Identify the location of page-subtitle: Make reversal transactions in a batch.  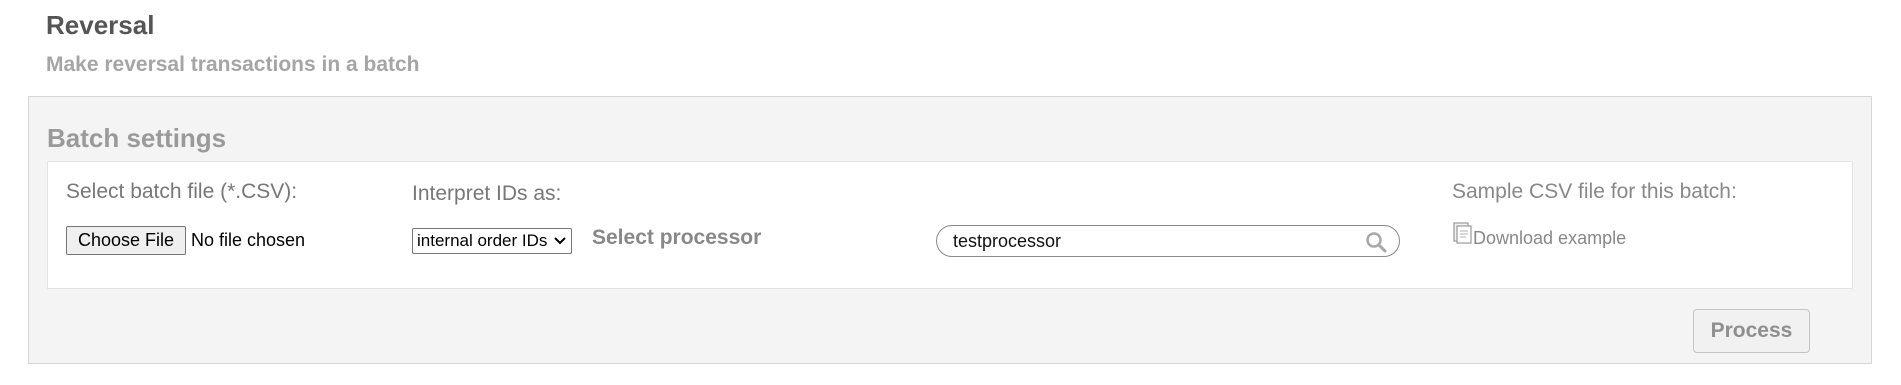
(233, 64).